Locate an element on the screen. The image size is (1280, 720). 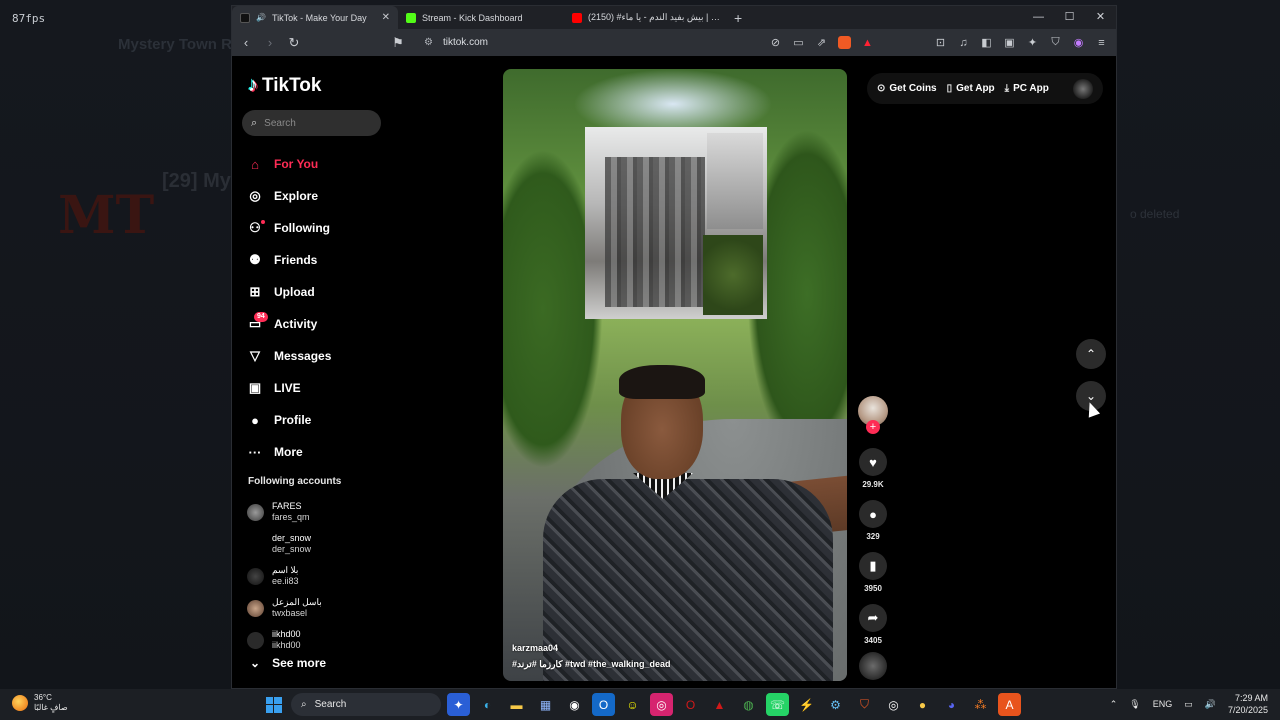
nav-activity: ▭ 94 Activity is located at coordinates (317, 324).